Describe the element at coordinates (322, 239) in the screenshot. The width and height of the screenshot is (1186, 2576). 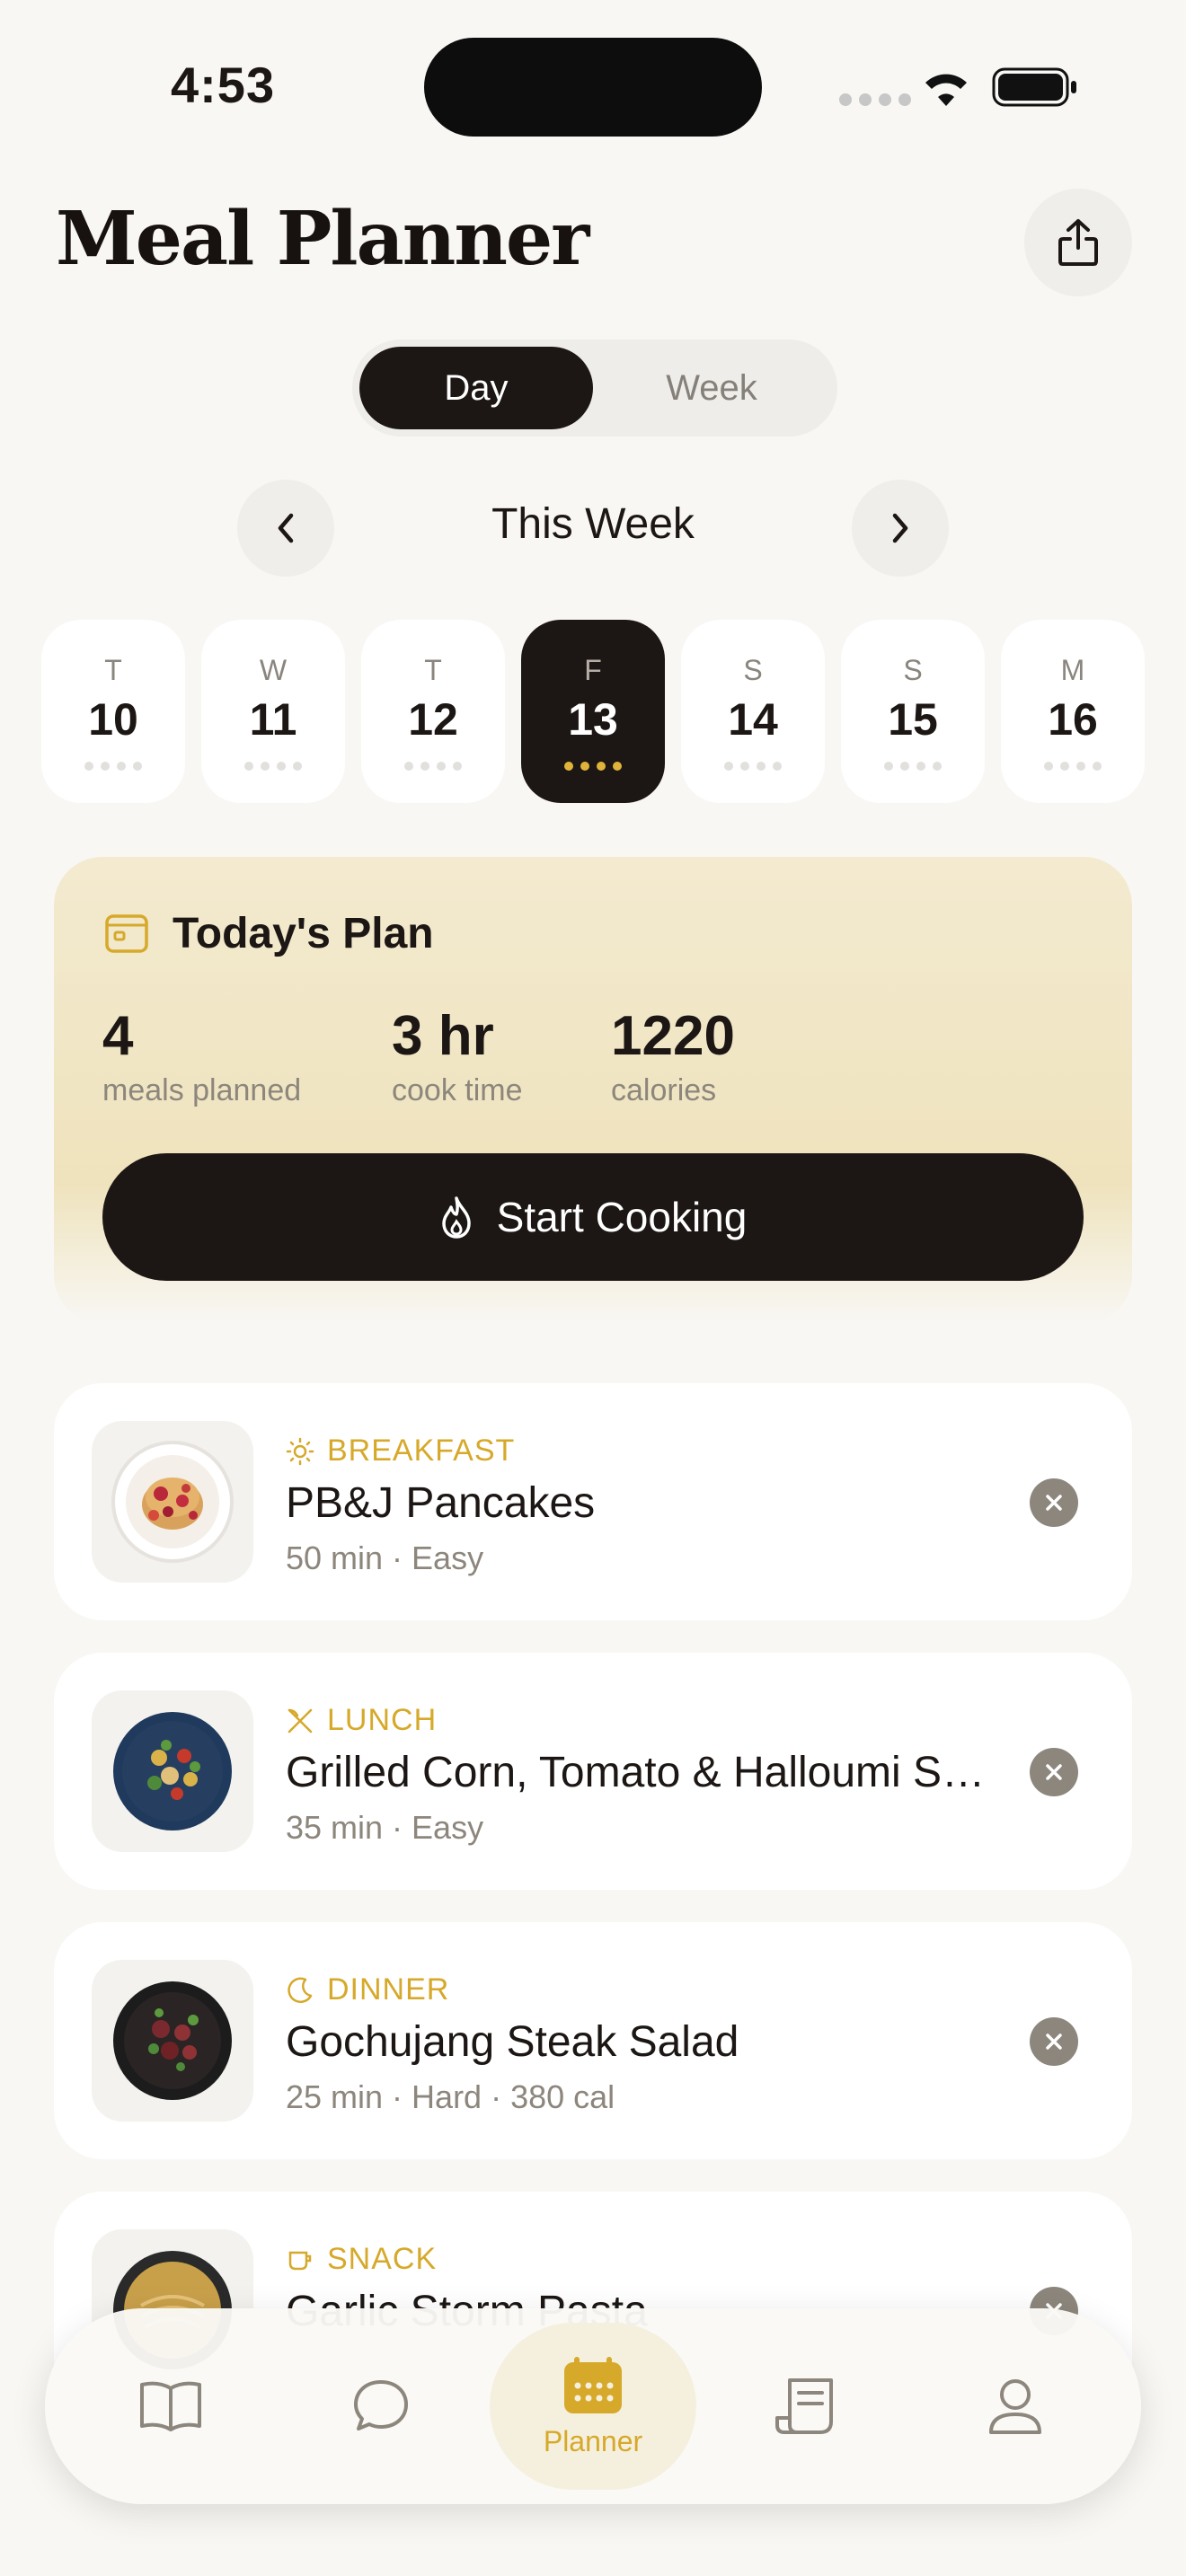
I see `page-title: Meal Planner` at that location.